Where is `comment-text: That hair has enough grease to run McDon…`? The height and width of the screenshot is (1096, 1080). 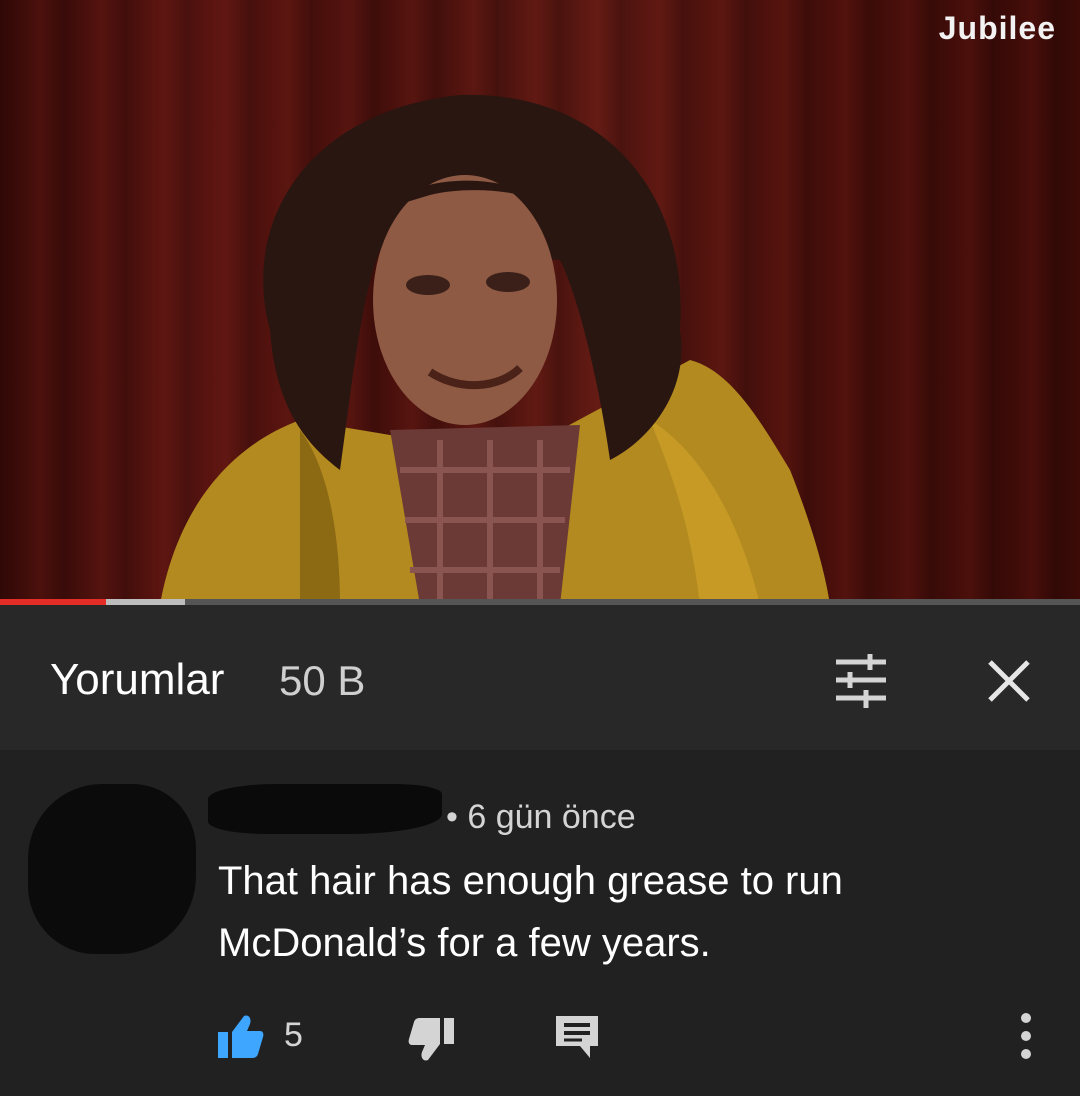
comment-text: That hair has enough grease to run McDon… is located at coordinates (530, 912).